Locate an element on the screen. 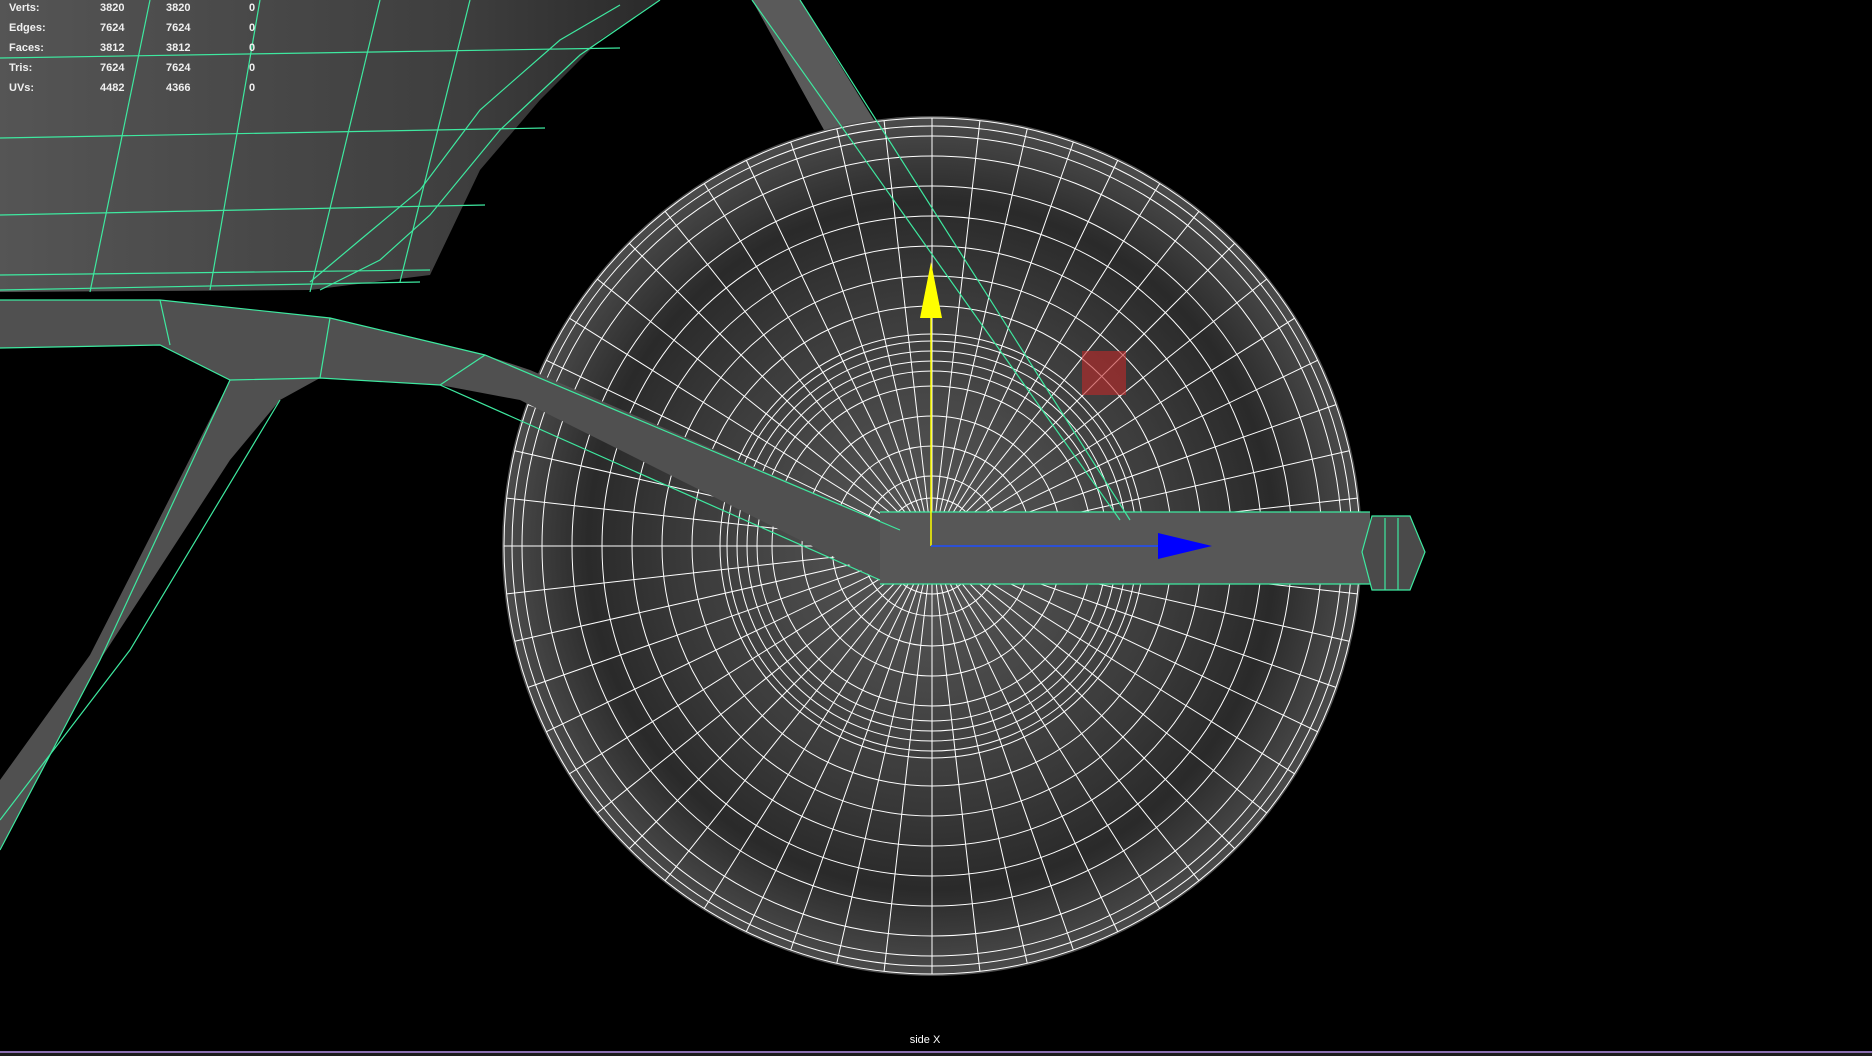 Image resolution: width=1872 pixels, height=1056 pixels. hud-label: Verts: is located at coordinates (24, 8).